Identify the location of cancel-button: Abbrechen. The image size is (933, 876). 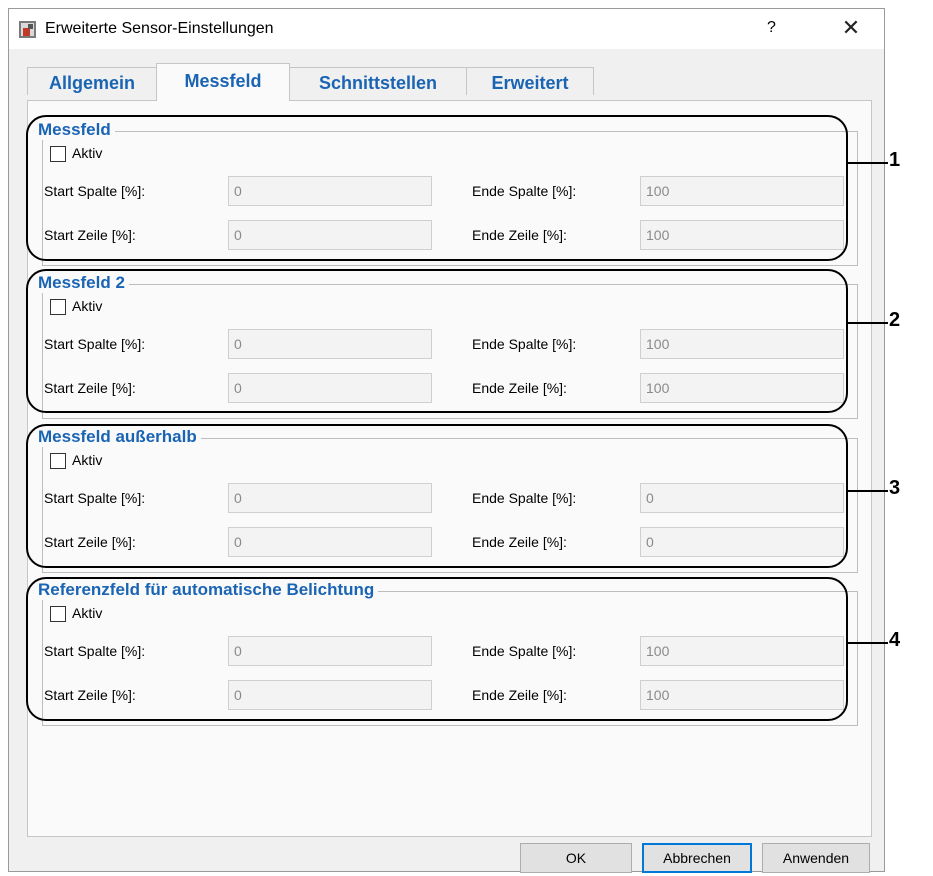
(697, 858).